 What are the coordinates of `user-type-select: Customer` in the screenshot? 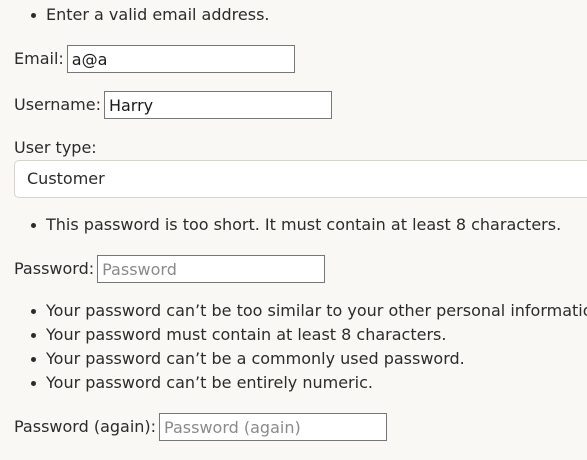 It's located at (300, 179).